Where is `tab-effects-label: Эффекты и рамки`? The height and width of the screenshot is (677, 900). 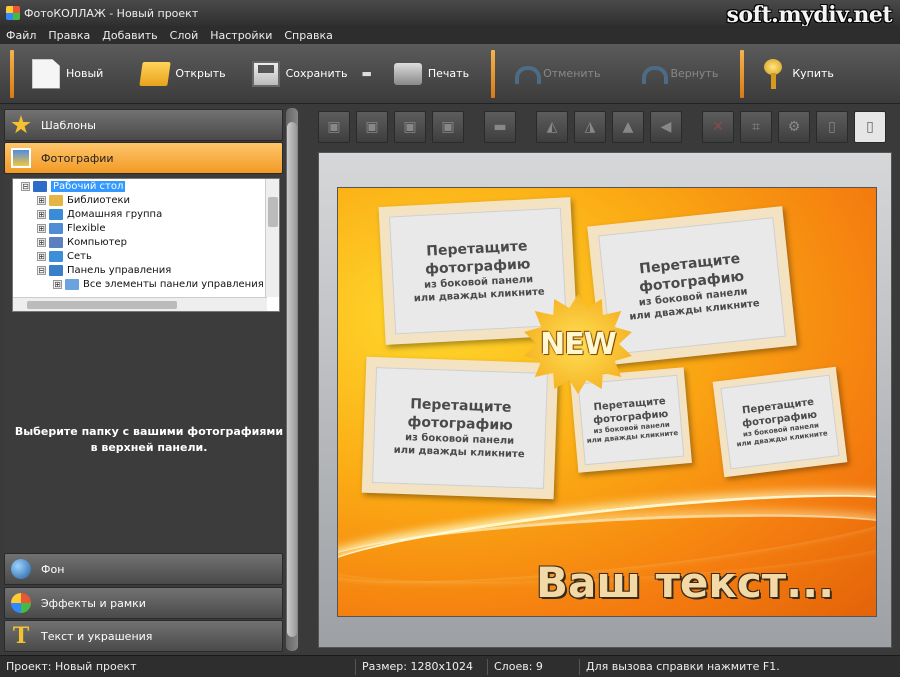
tab-effects-label: Эффекты и рамки is located at coordinates (93, 603).